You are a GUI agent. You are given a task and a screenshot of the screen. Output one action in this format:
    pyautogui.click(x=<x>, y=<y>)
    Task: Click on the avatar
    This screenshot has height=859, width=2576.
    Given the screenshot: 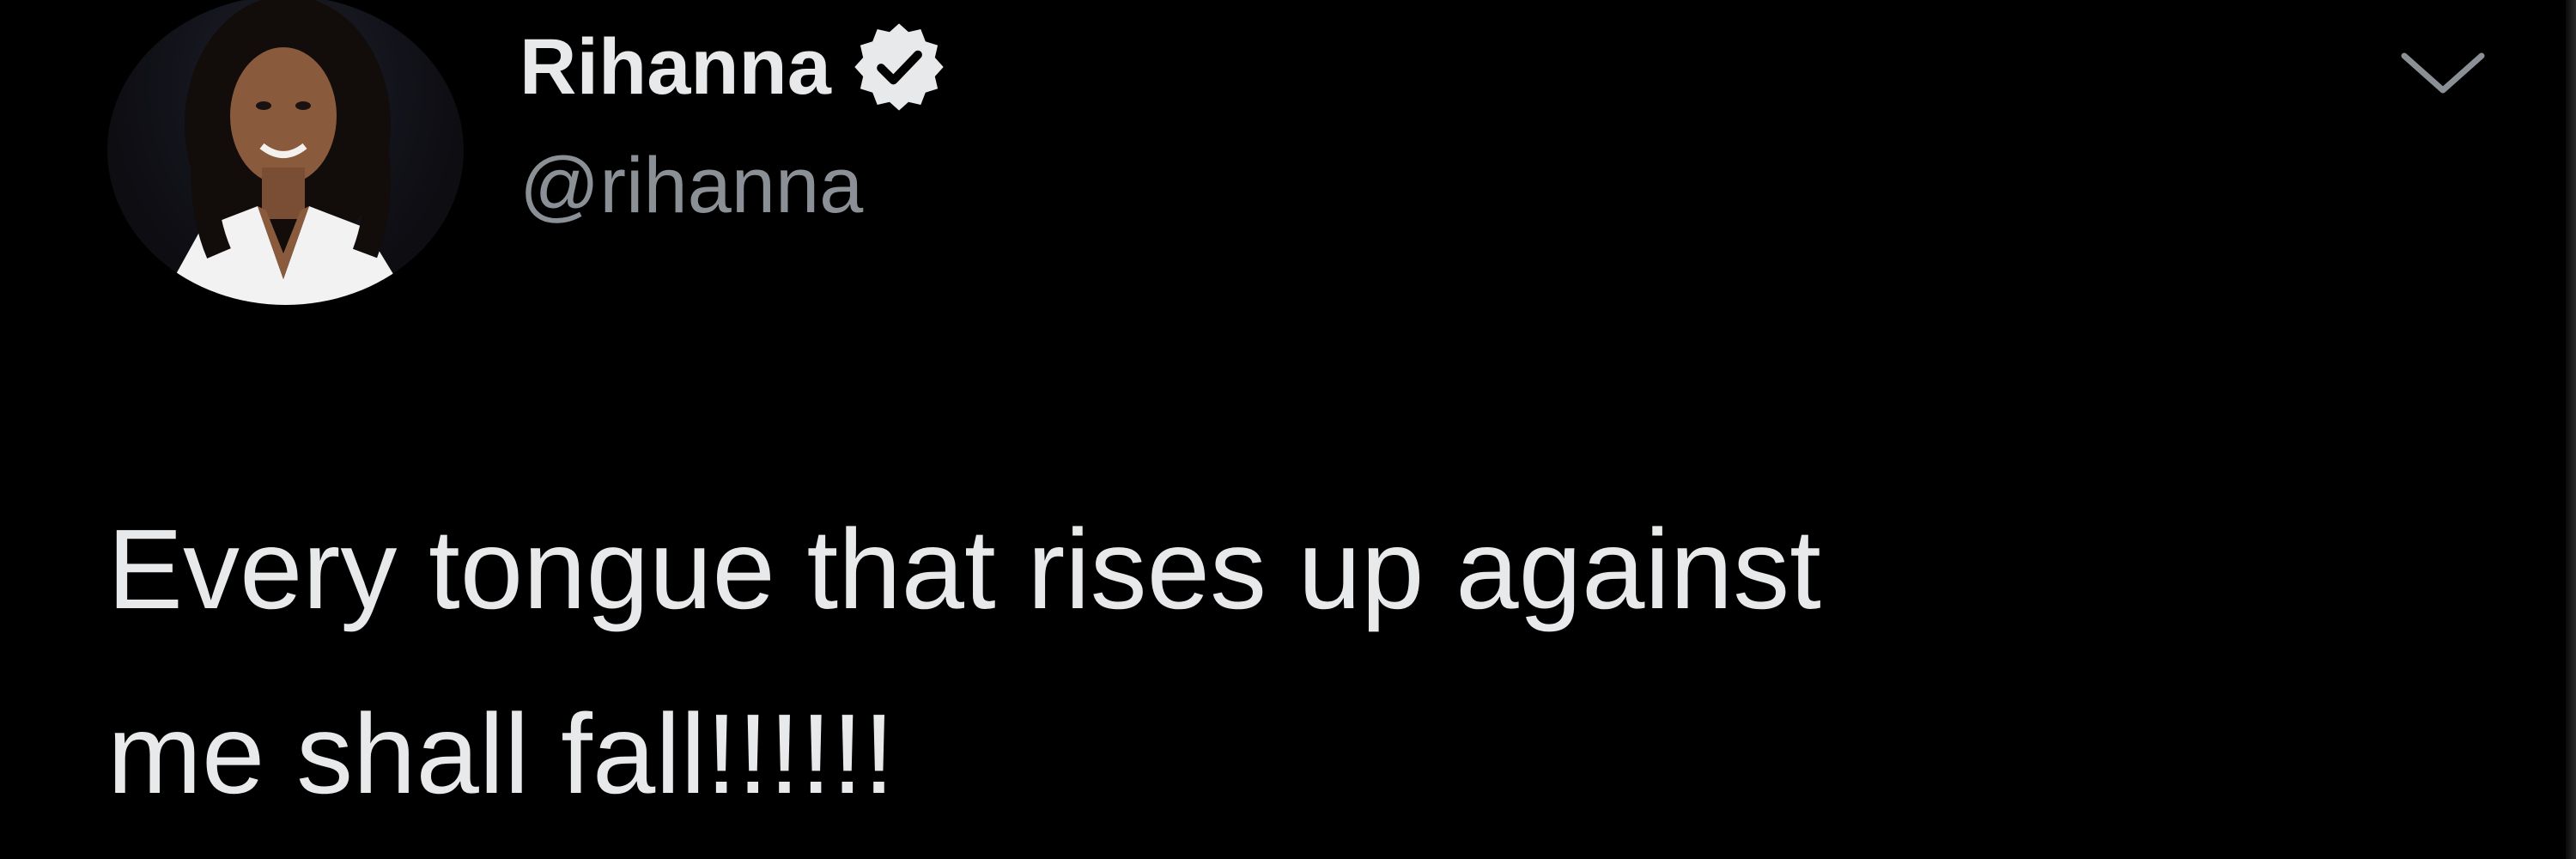 What is the action you would take?
    pyautogui.click(x=285, y=153)
    